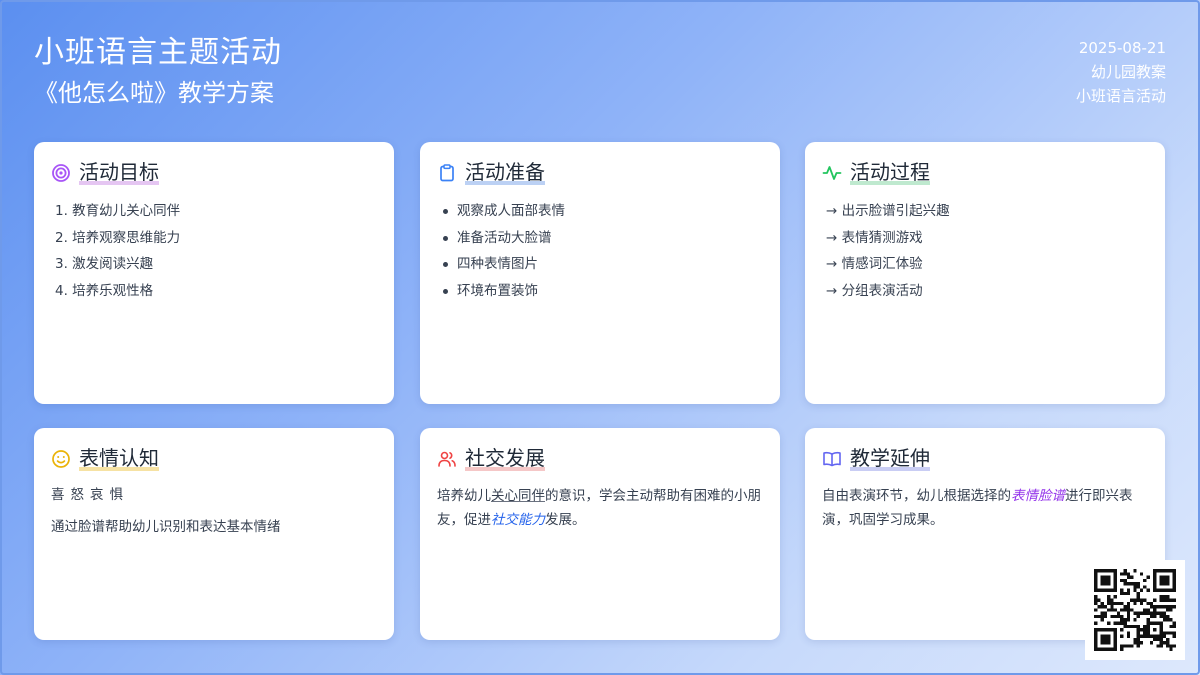 This screenshot has height=675, width=1200. I want to click on list-item: → 表情猜测游戏, so click(874, 237).